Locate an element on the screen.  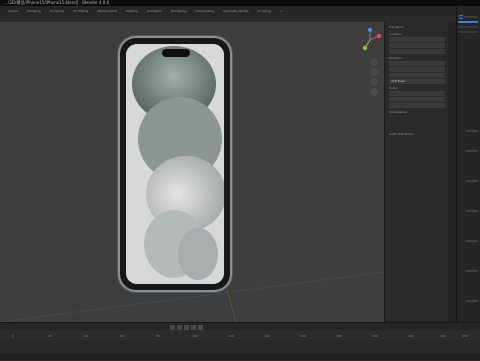
location-y-field is located at coordinates (417, 45).